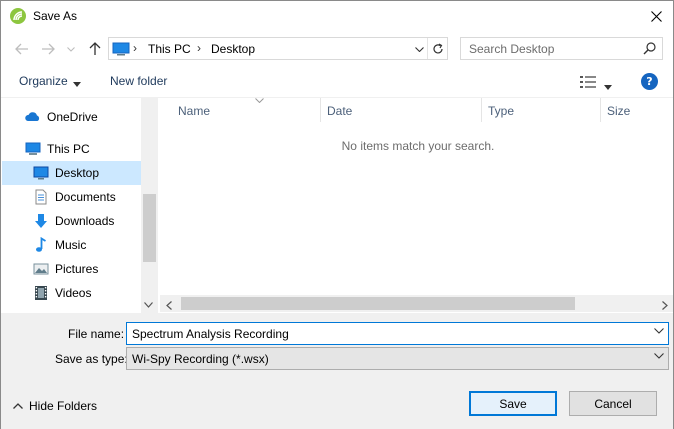 Image resolution: width=674 pixels, height=429 pixels. I want to click on arrow-up-icon, so click(95, 48).